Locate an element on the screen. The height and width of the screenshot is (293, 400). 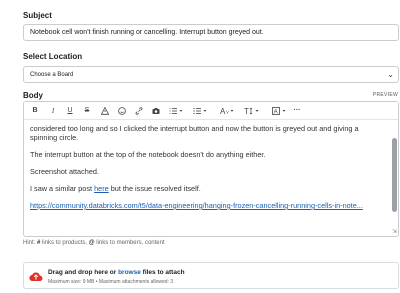
bullet-list-icon is located at coordinates (200, 111).